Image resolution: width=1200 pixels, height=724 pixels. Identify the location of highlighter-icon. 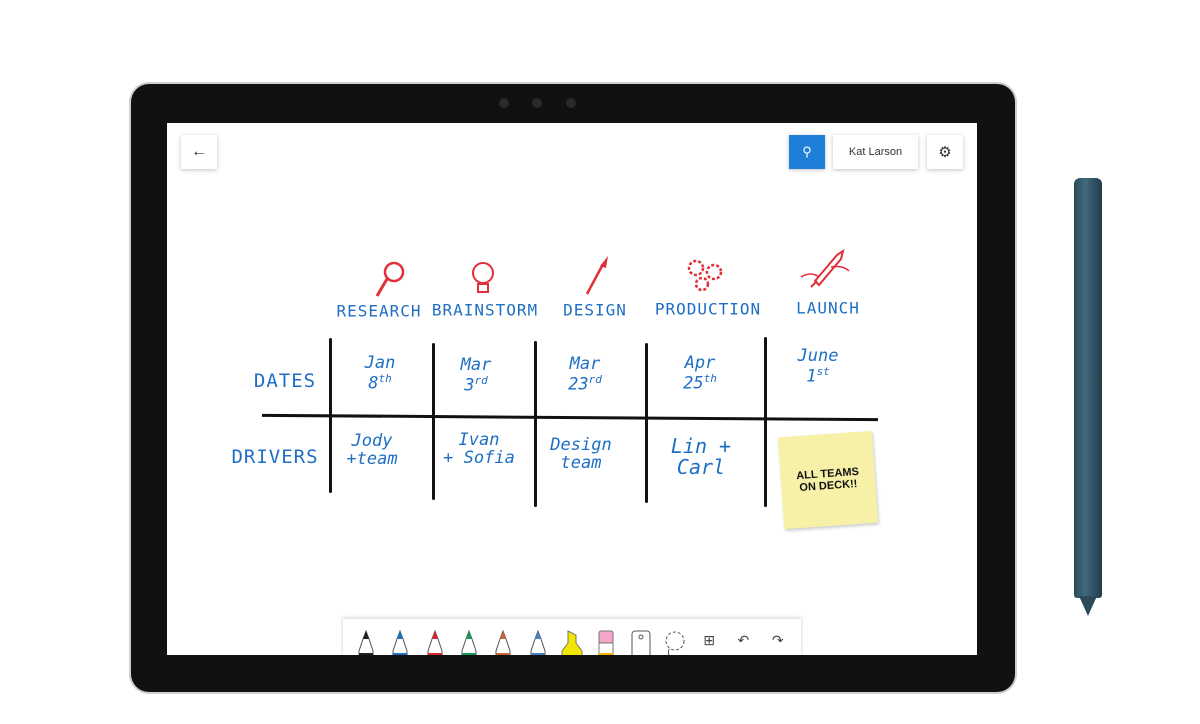
(572, 642).